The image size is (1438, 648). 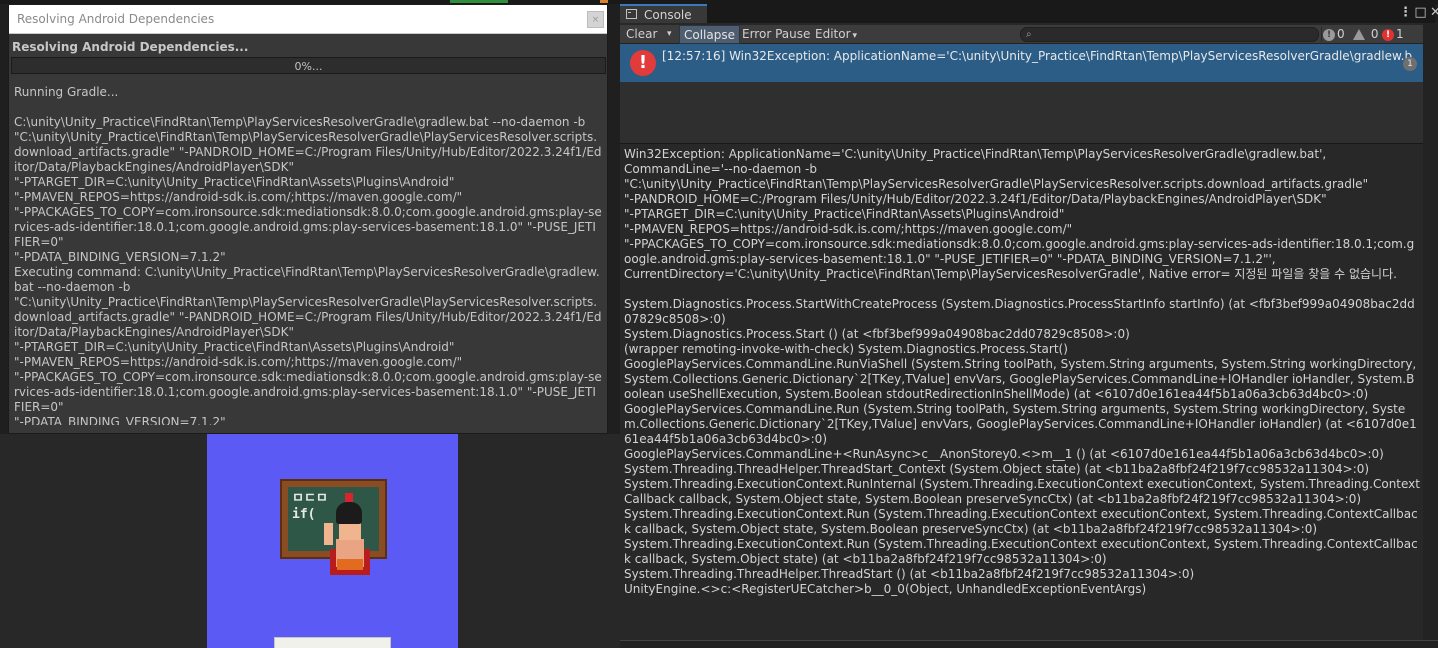 I want to click on toolbar-accent, so click(x=604, y=1).